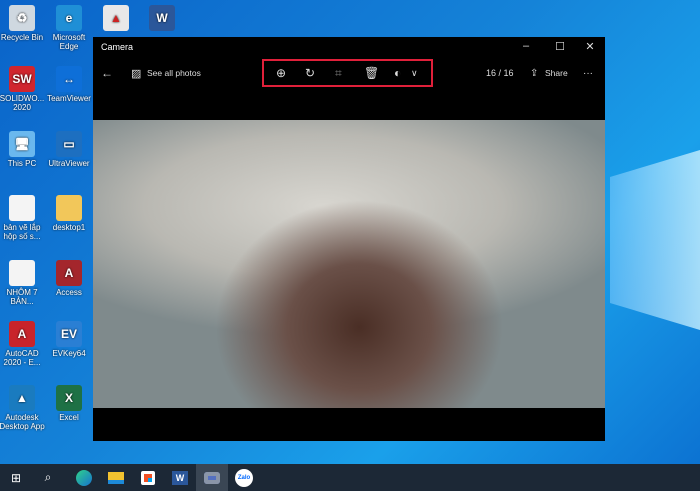  What do you see at coordinates (22, 103) in the screenshot?
I see `desktop-icon-label: SOLIDWO... 2020` at bounding box center [22, 103].